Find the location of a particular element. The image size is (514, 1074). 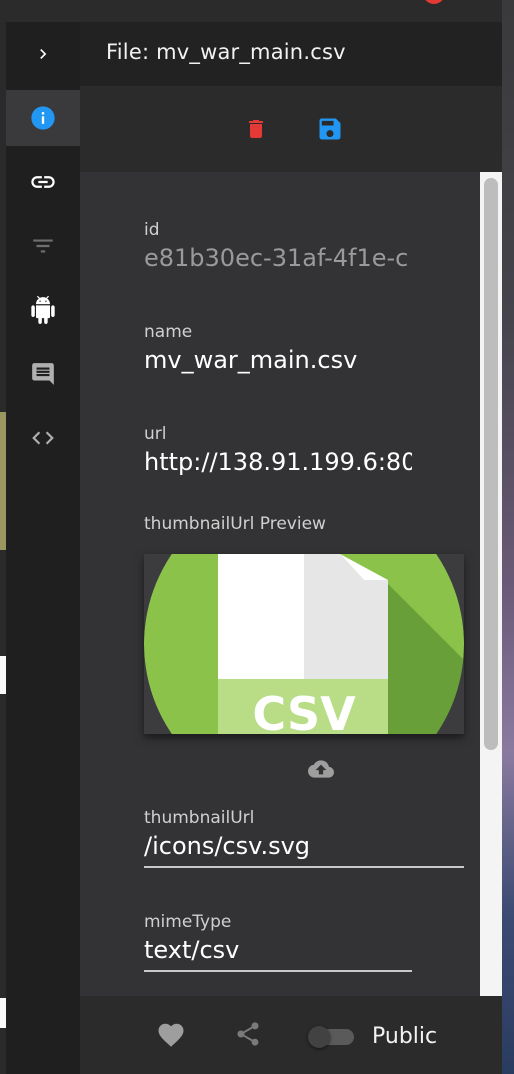

info-icon is located at coordinates (43, 118).